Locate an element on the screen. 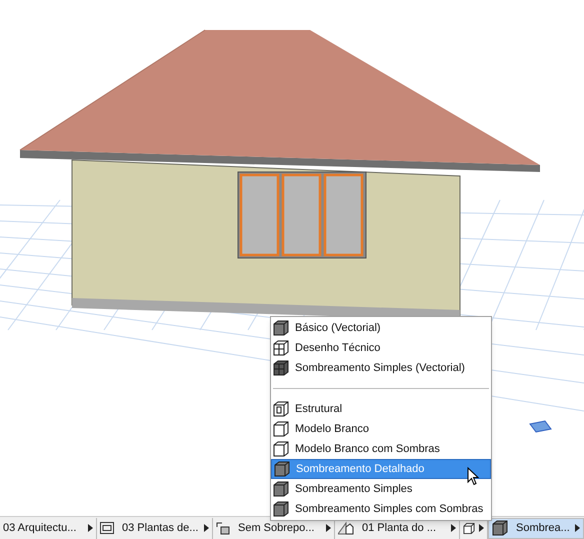 The height and width of the screenshot is (539, 584). menu-item: Sombreamento Simples com Sombras is located at coordinates (381, 509).